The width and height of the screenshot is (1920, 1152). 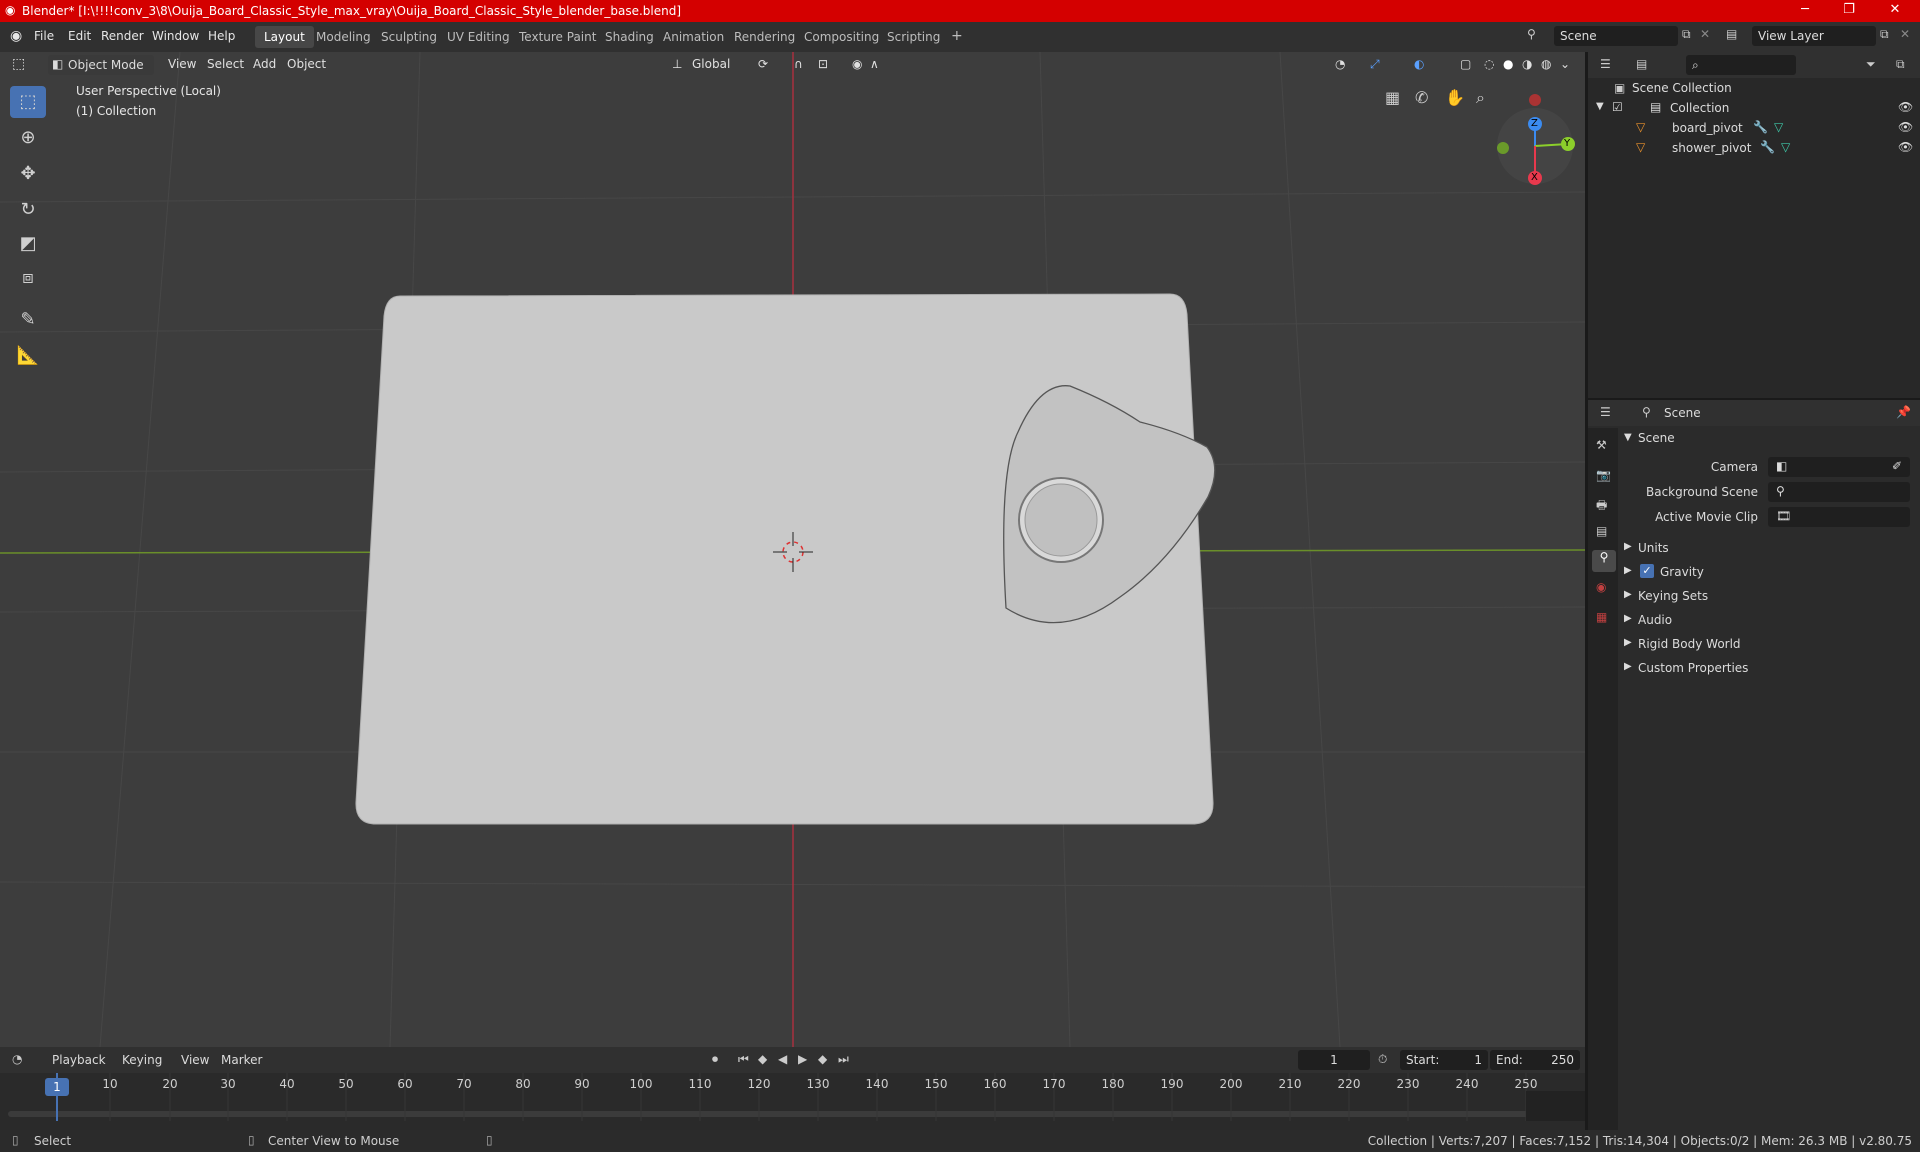 What do you see at coordinates (1770, 620) in the screenshot?
I see `audio-panel-header: ▶ Audio` at bounding box center [1770, 620].